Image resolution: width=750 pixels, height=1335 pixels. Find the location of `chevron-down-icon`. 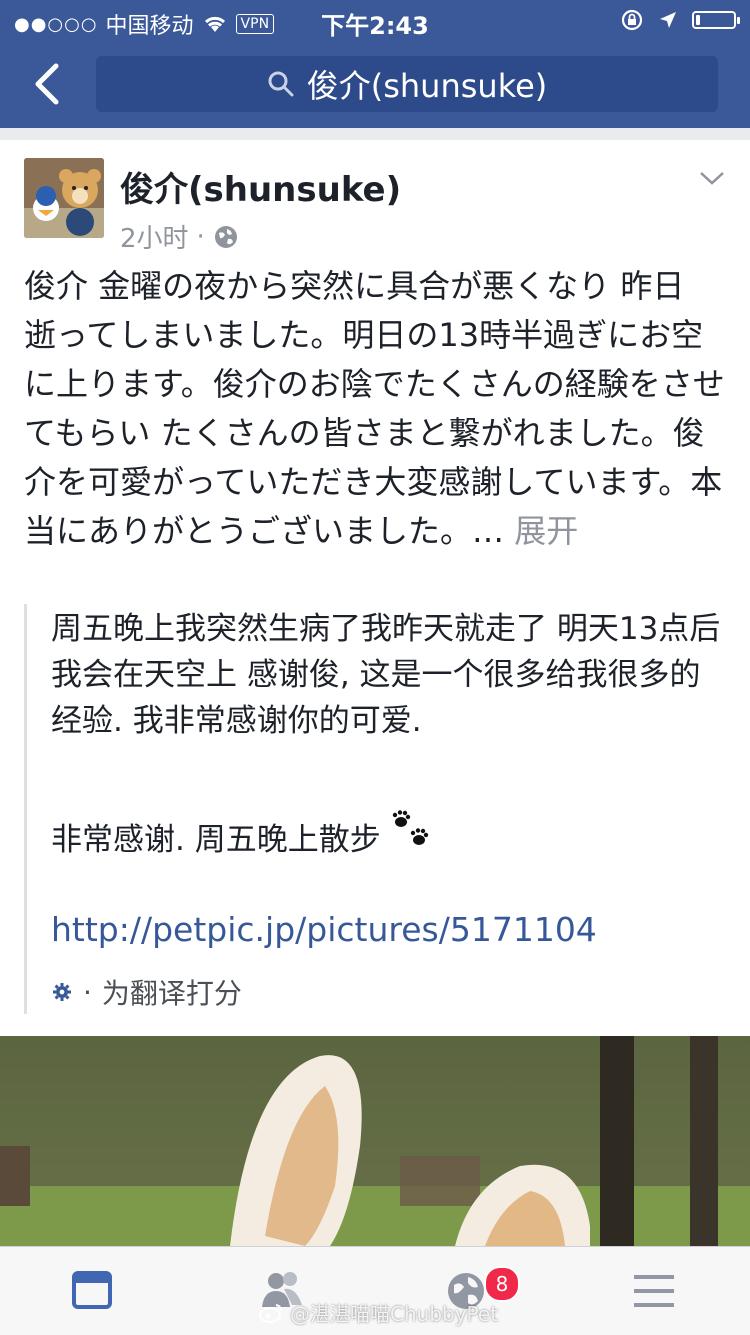

chevron-down-icon is located at coordinates (712, 178).